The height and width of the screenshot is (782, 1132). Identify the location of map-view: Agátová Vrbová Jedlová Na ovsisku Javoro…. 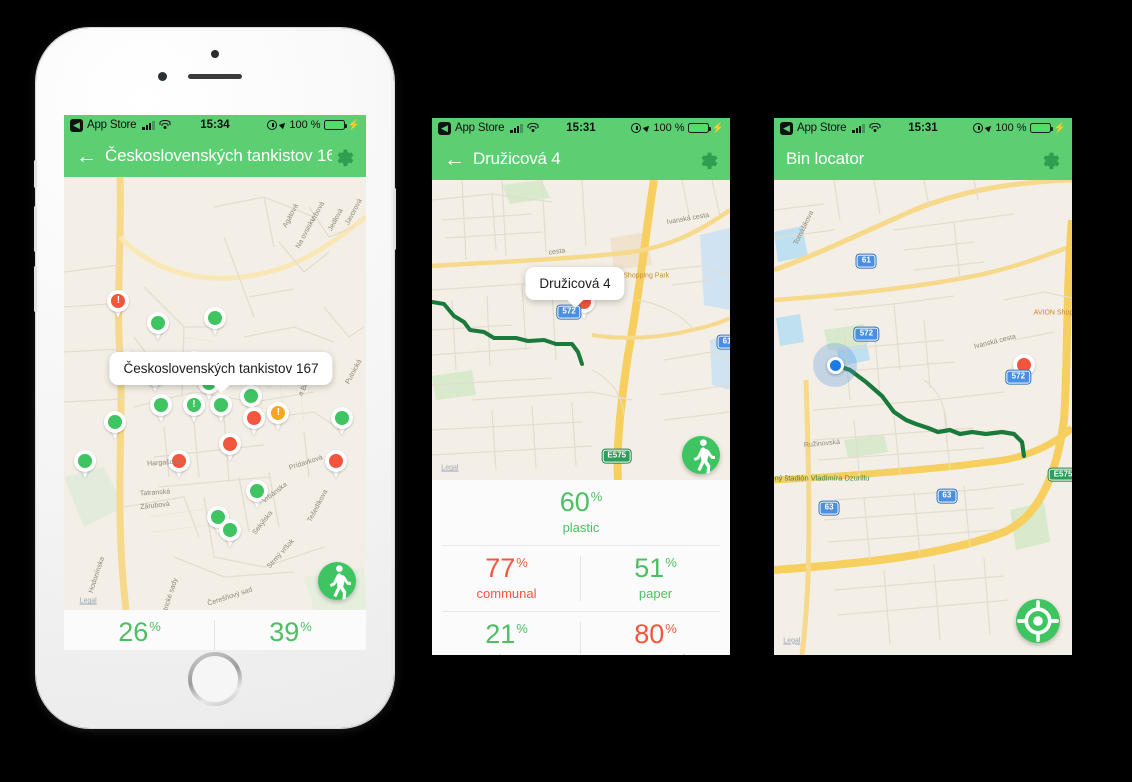
(215, 393).